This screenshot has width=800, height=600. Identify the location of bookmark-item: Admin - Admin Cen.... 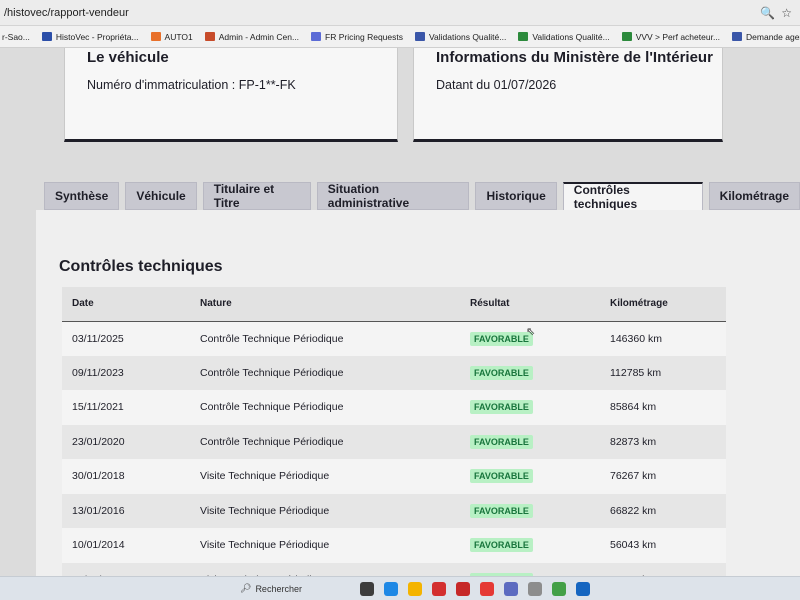
(252, 36).